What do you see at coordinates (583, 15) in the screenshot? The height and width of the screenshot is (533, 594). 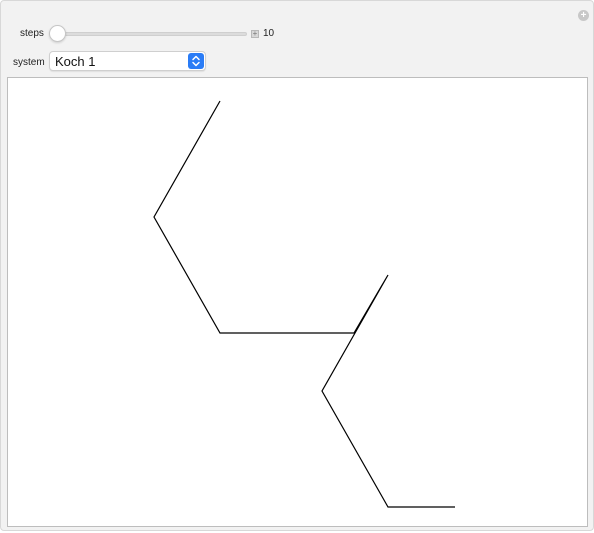 I see `plus-circle-icon: +` at bounding box center [583, 15].